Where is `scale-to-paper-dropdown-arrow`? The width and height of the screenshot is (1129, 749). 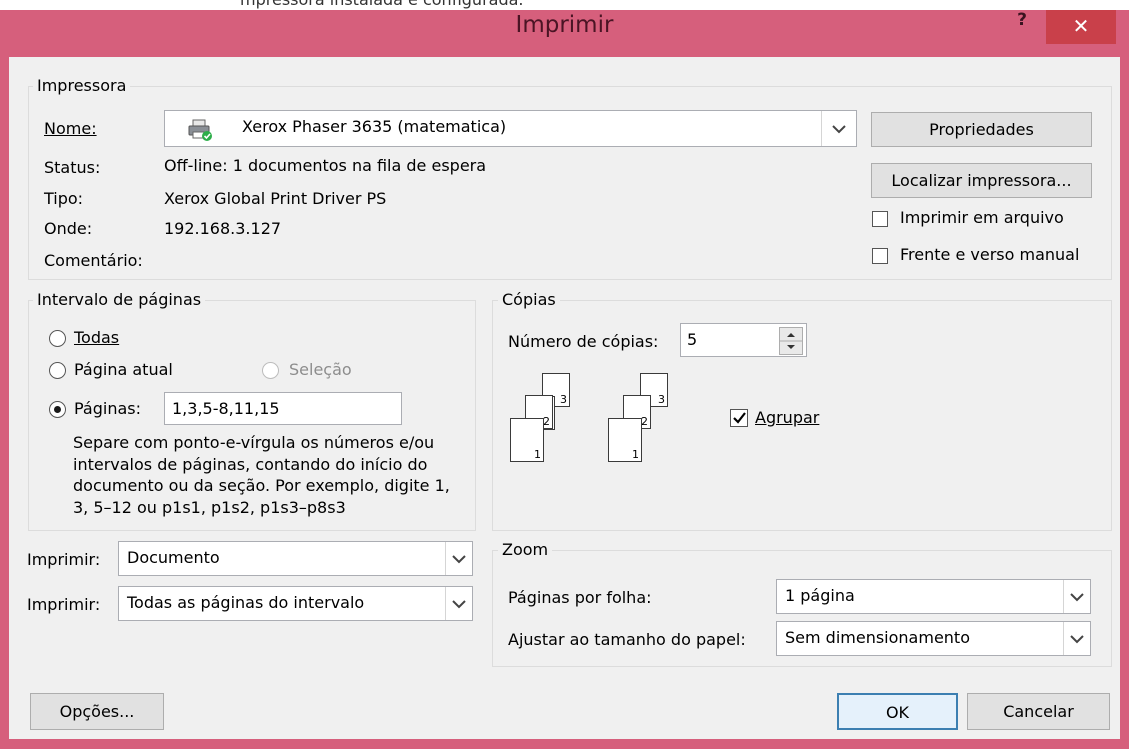
scale-to-paper-dropdown-arrow is located at coordinates (1076, 638).